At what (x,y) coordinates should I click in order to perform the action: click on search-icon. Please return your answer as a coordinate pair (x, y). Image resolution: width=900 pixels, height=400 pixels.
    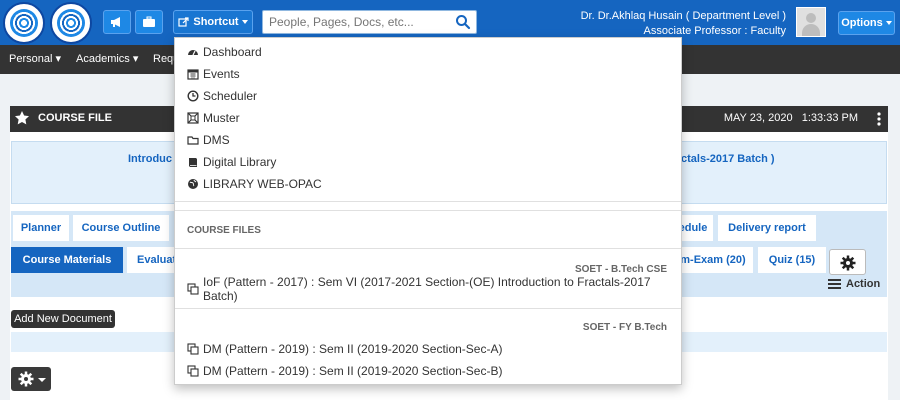
    Looking at the image, I should click on (463, 22).